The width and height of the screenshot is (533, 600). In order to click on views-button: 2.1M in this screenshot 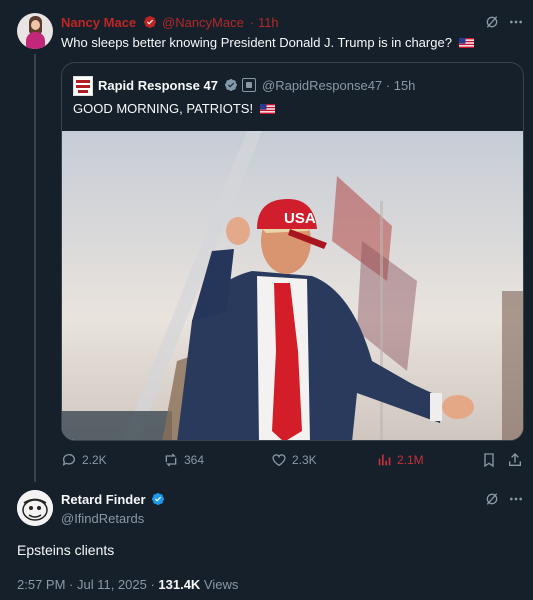, I will do `click(400, 460)`.